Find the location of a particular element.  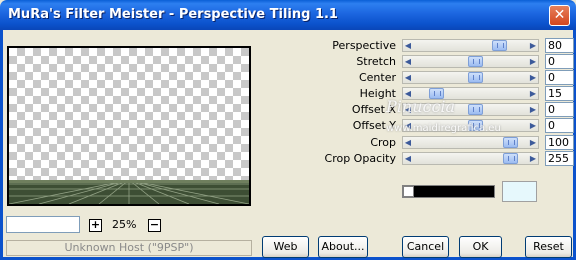

color-swatch is located at coordinates (519, 191).